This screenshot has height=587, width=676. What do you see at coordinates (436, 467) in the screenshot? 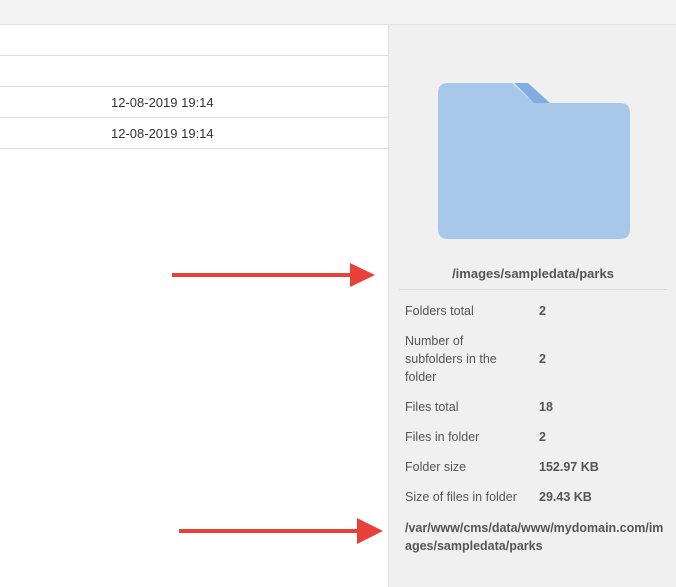
I see `property-label: Folder size` at bounding box center [436, 467].